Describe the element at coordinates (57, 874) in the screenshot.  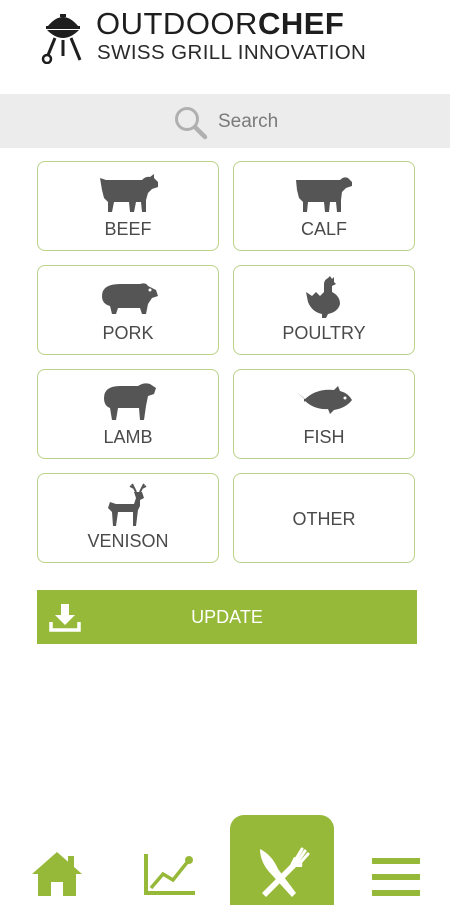
I see `home-icon` at that location.